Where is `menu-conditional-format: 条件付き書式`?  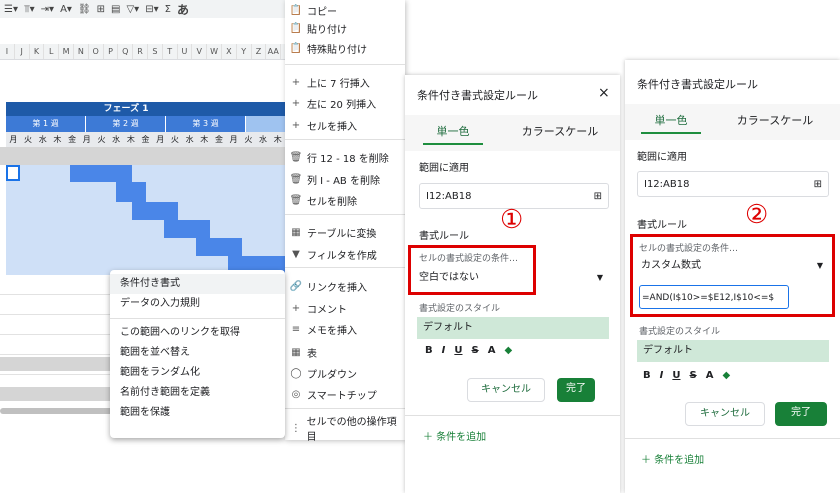
menu-conditional-format: 条件付き書式 is located at coordinates (197, 284).